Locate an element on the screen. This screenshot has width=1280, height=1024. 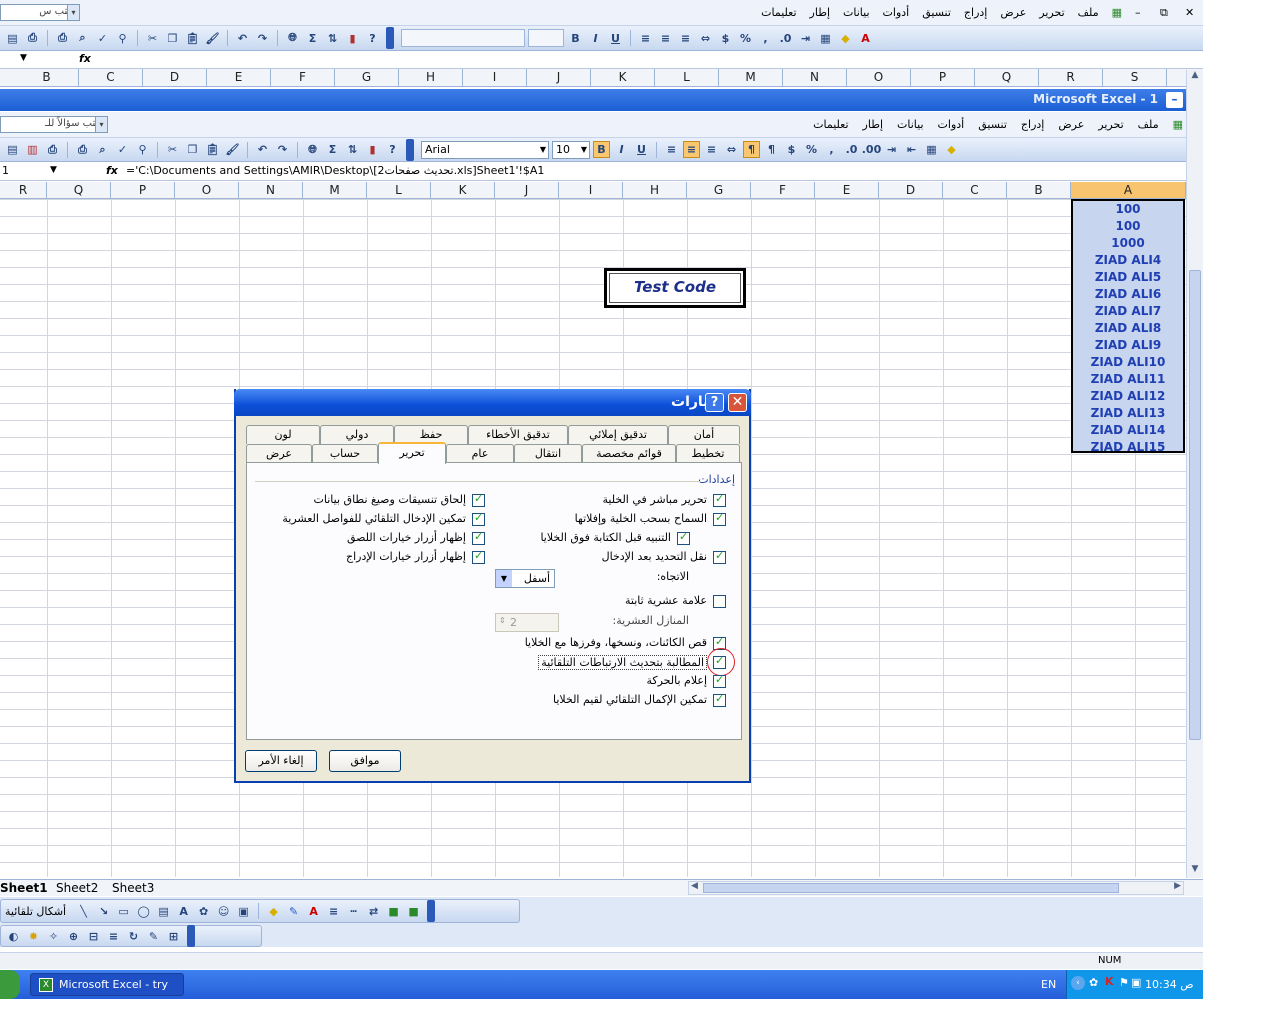
menu-help: تعليمات is located at coordinates (778, 12).